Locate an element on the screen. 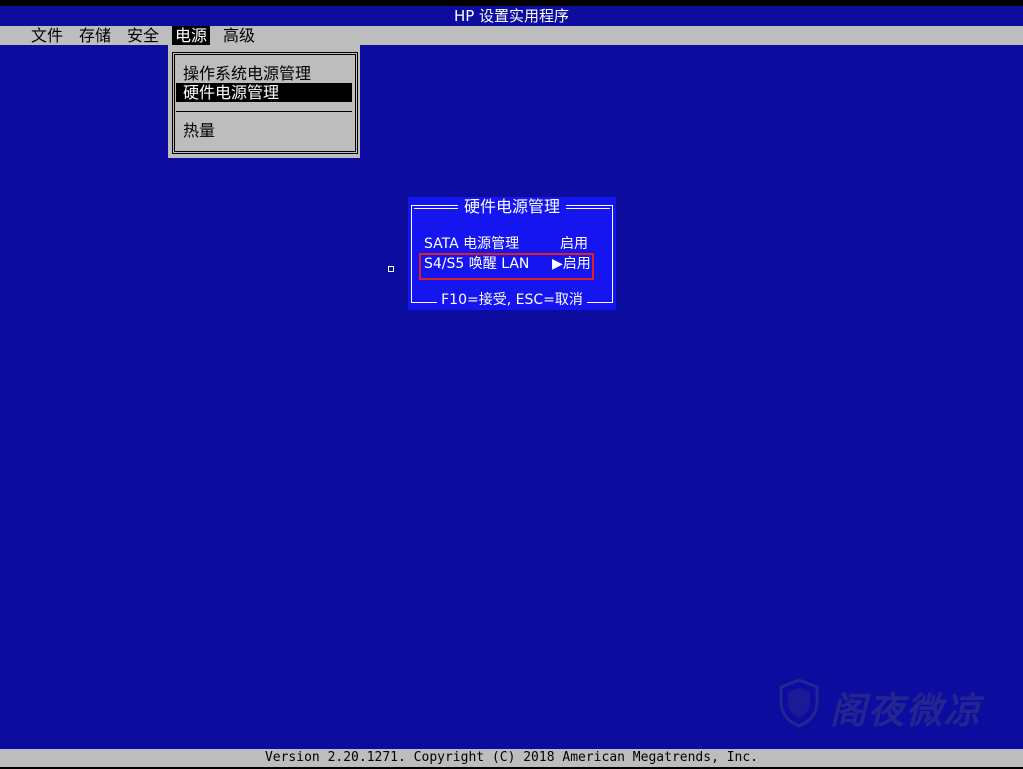 This screenshot has height=769, width=1023. dialog-title: 硬件电源管理 is located at coordinates (512, 207).